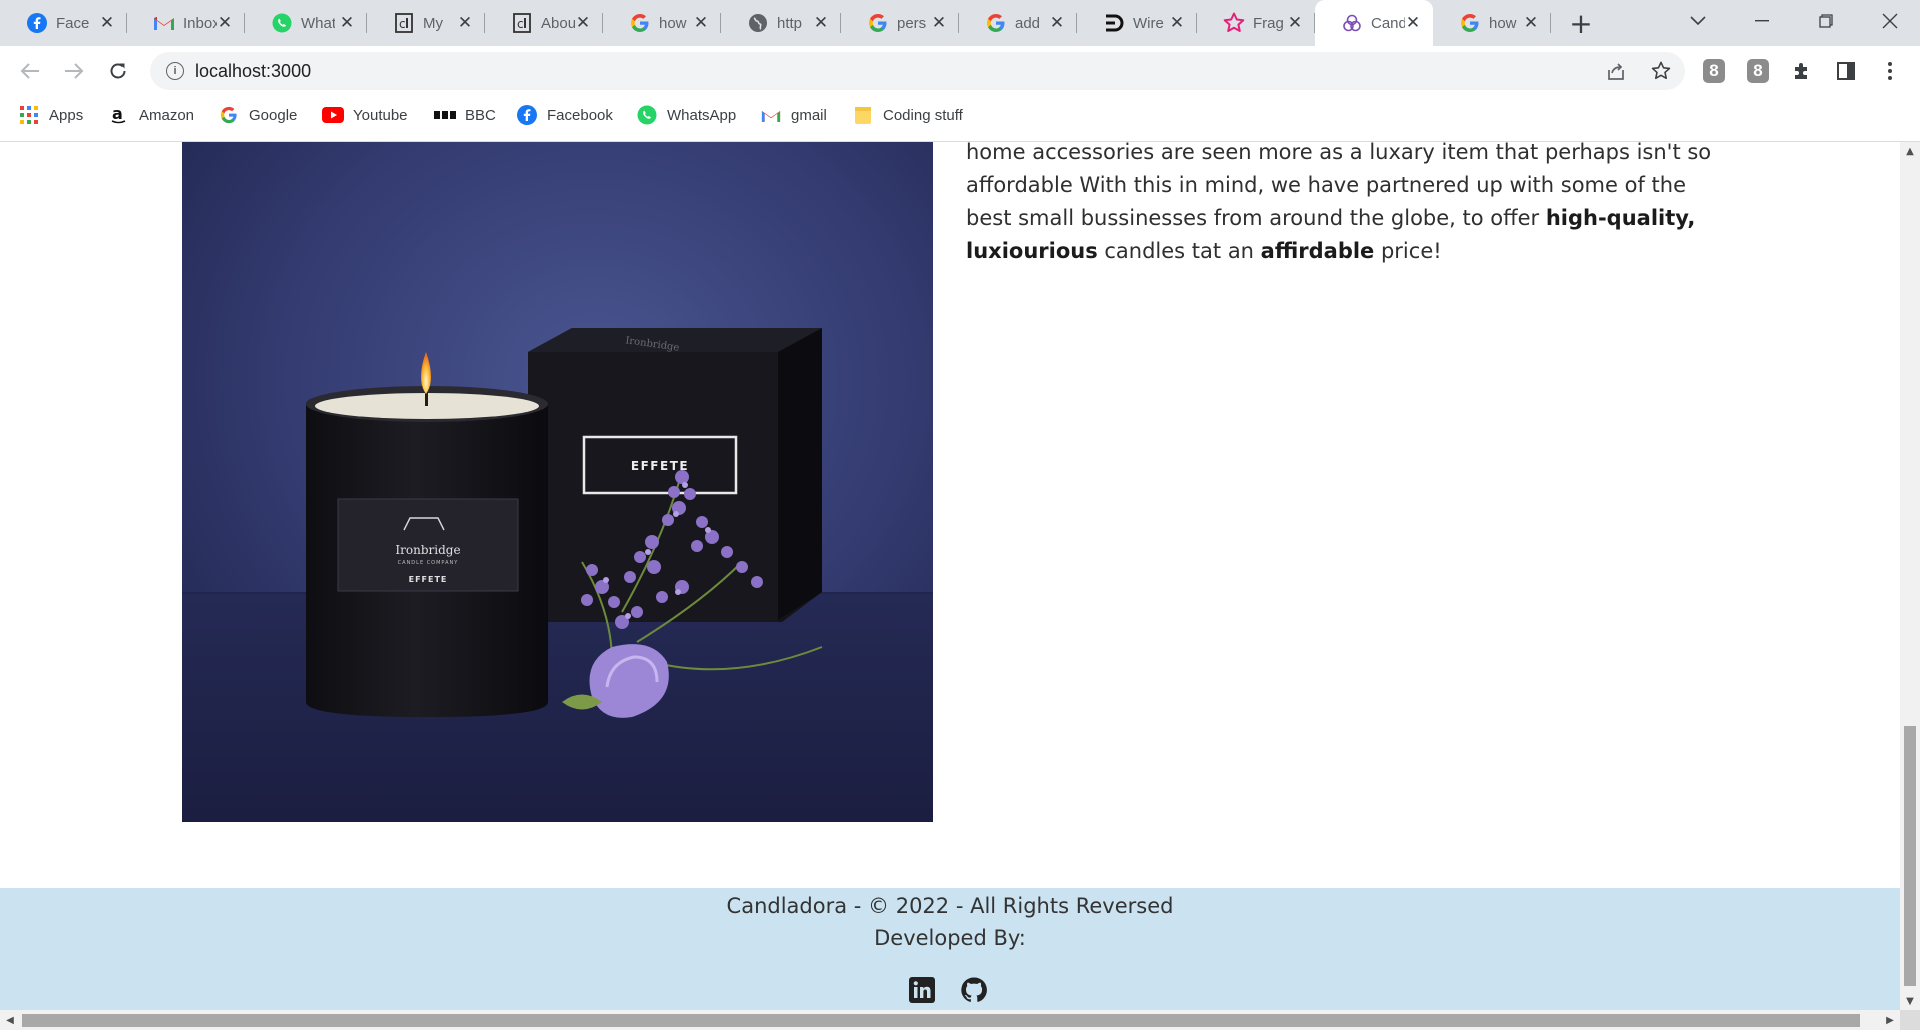 Image resolution: width=1920 pixels, height=1030 pixels. I want to click on vertical-scroll-thumb, so click(1910, 856).